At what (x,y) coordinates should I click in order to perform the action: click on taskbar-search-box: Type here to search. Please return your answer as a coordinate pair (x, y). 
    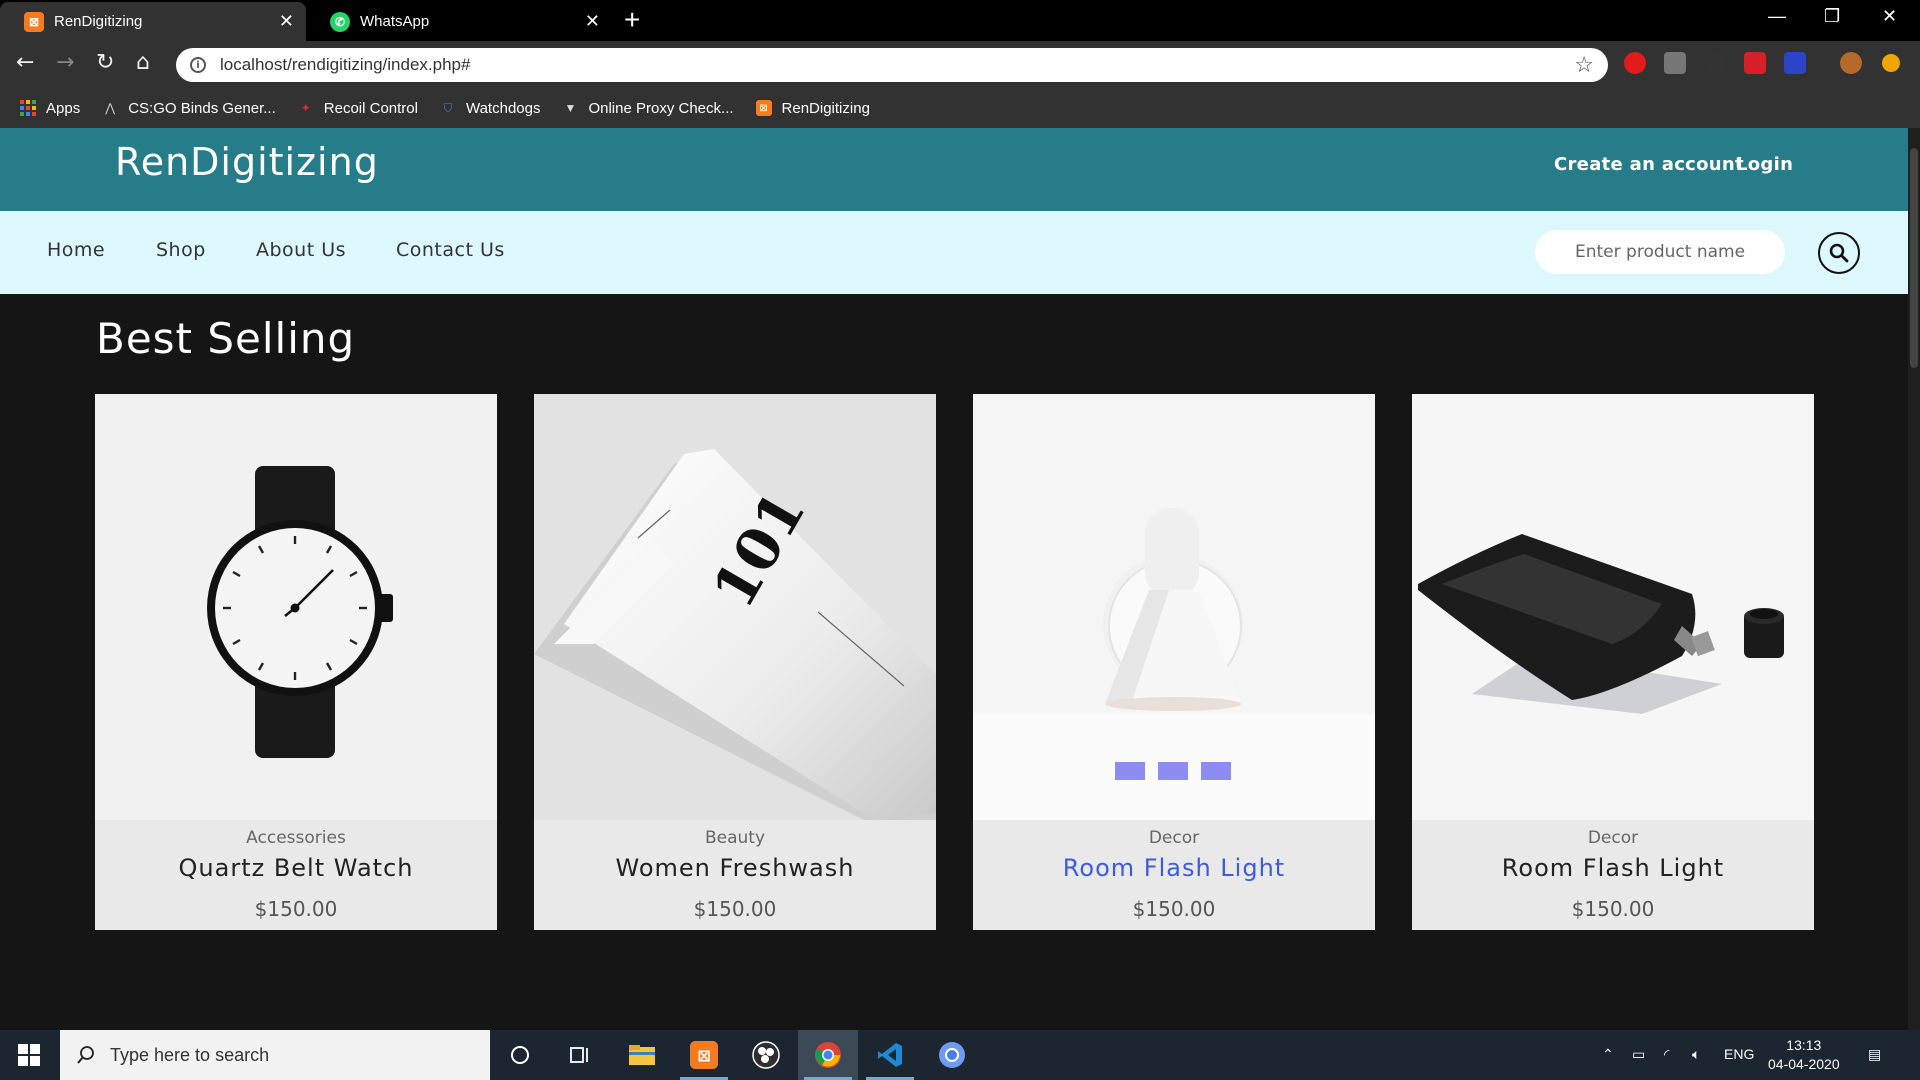
    Looking at the image, I should click on (275, 1055).